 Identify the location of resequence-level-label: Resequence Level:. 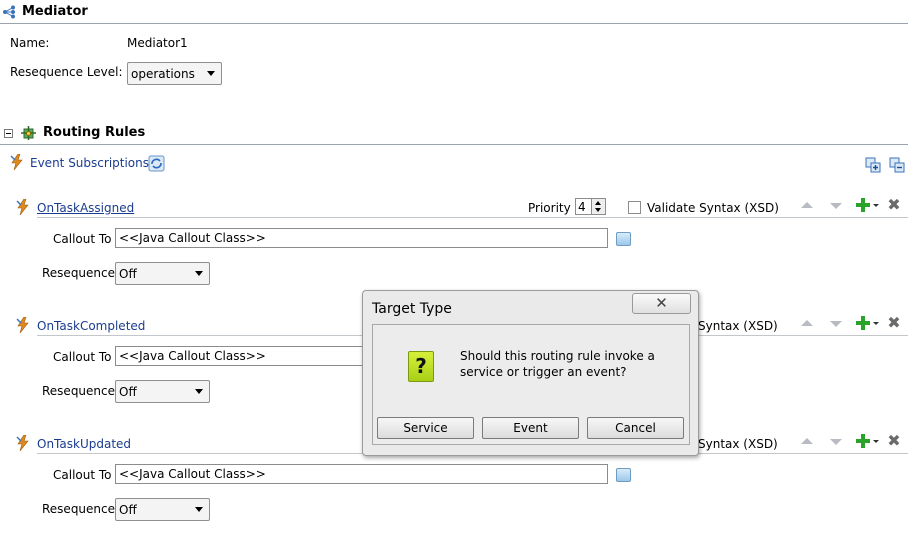
(66, 72).